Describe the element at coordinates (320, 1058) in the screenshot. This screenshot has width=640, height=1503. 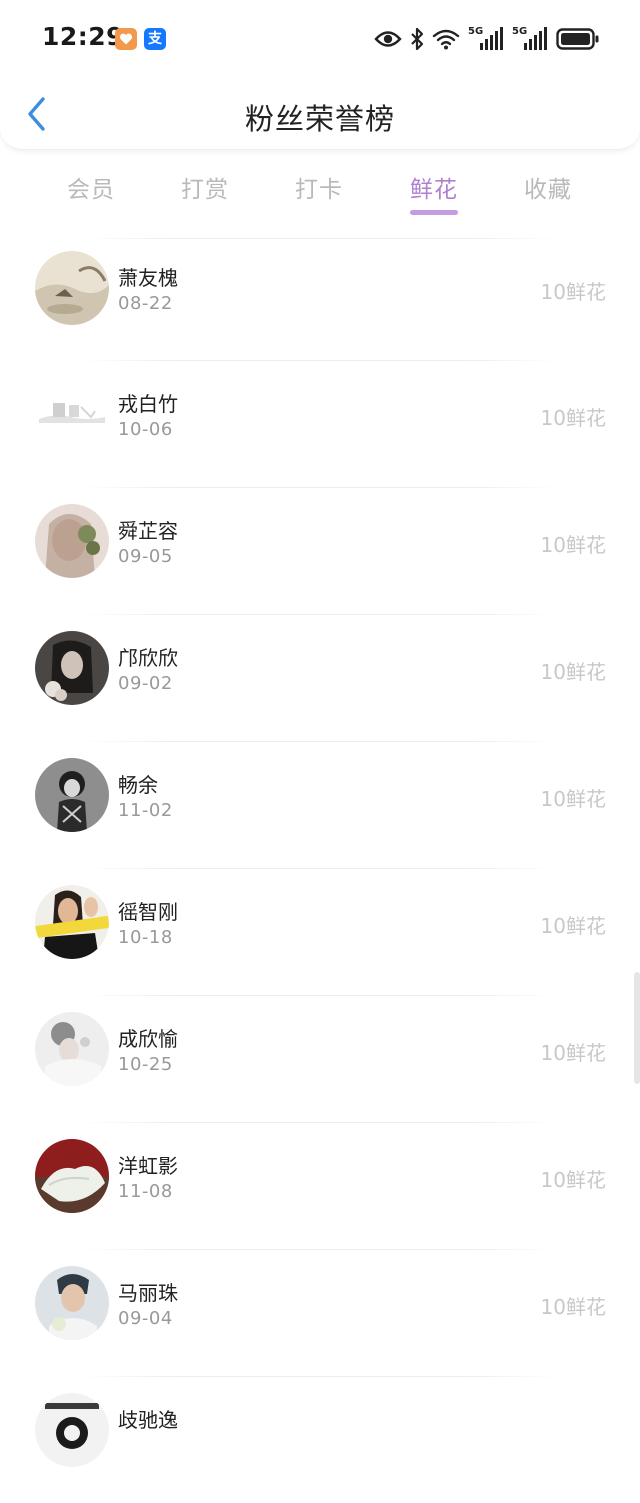
I see `list-item: 成欣愉 10-25 10鲜花` at that location.